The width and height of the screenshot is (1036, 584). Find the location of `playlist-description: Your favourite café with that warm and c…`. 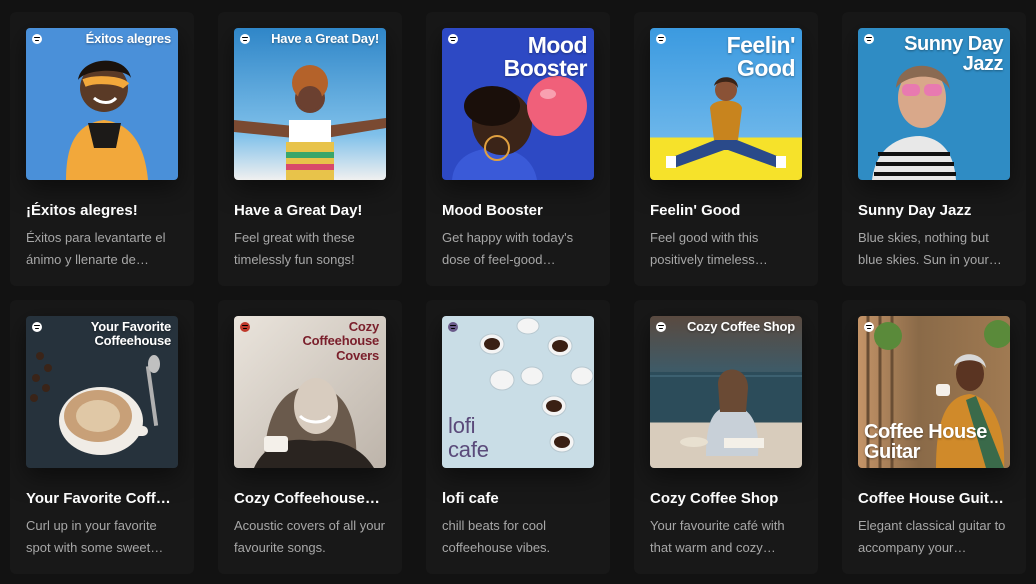

playlist-description: Your favourite café with that warm and c… is located at coordinates (717, 536).